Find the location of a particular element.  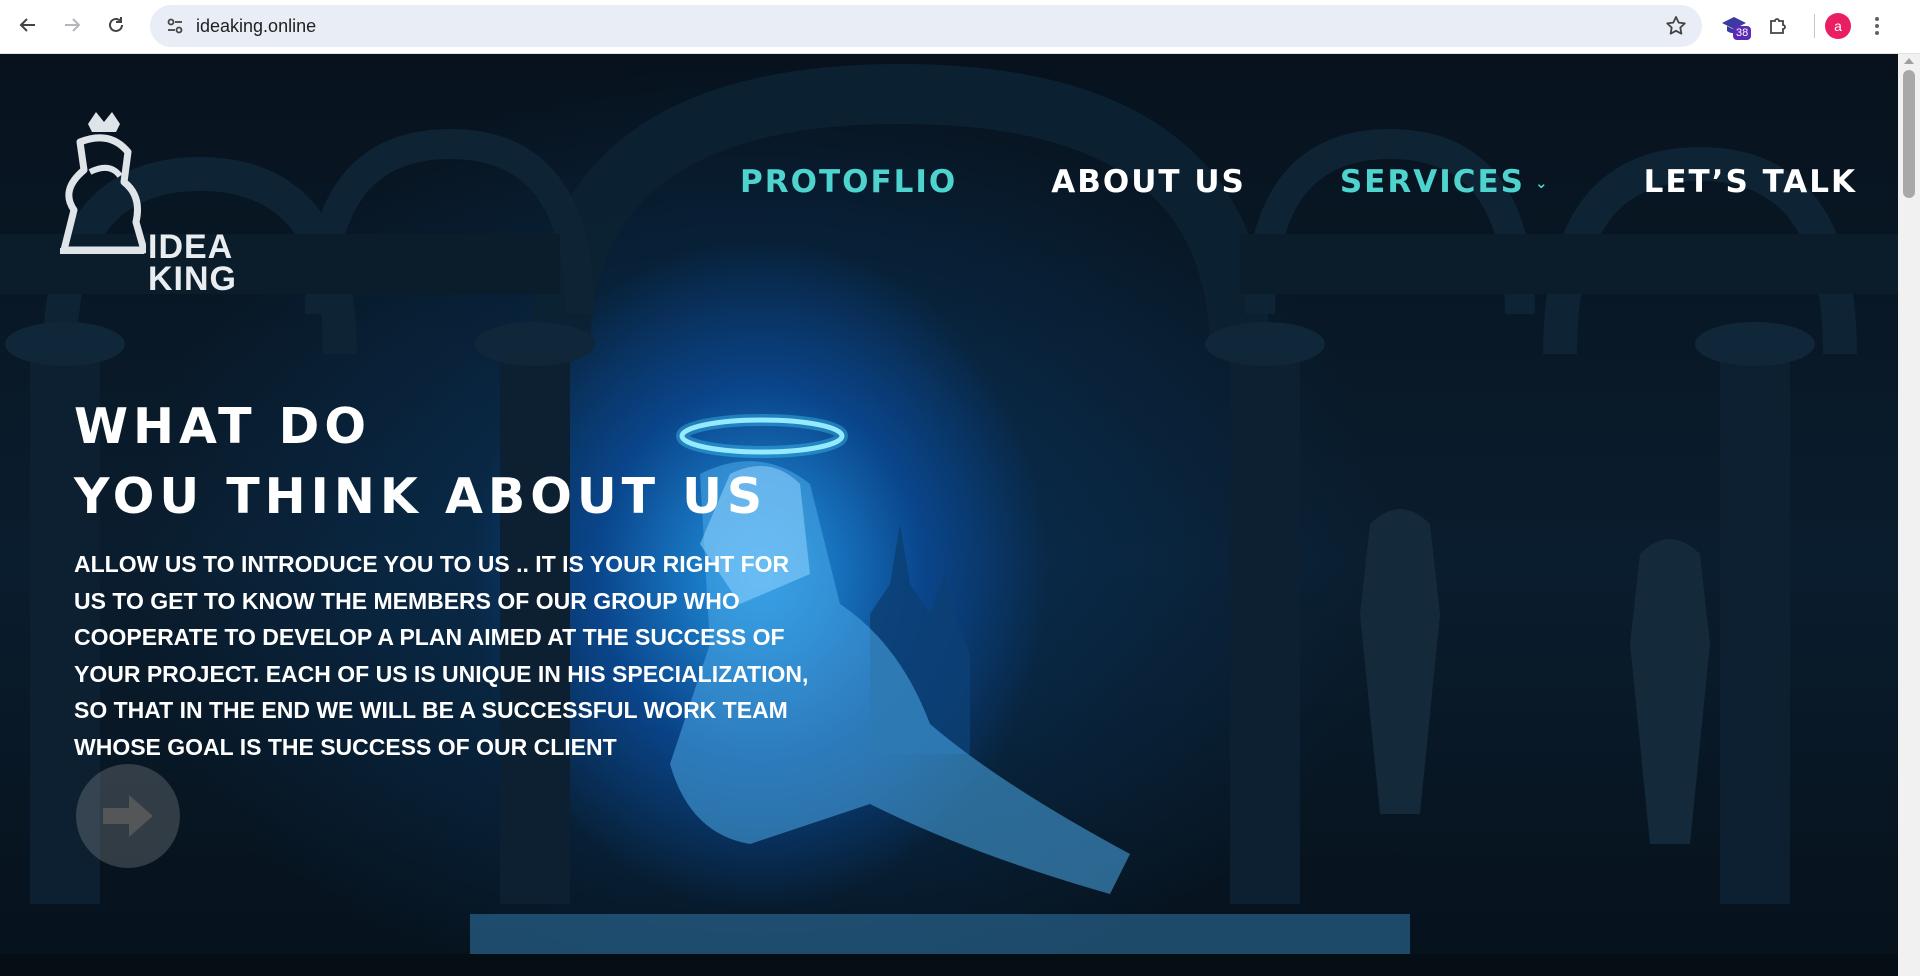

back-button is located at coordinates (28, 25).